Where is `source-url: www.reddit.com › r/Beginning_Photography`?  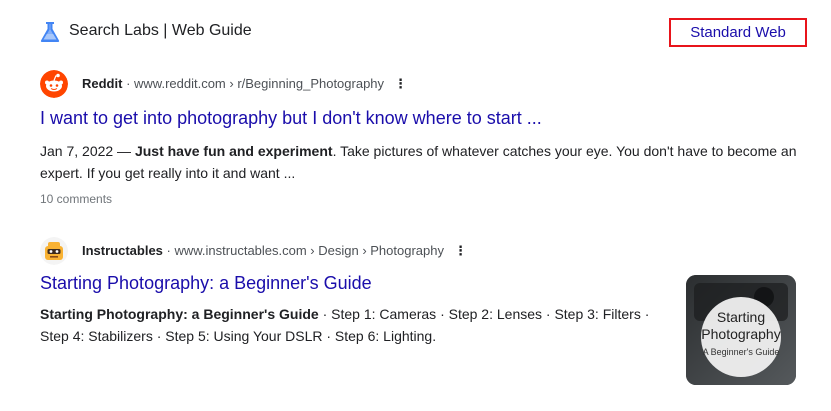
source-url: www.reddit.com › r/Beginning_Photography is located at coordinates (259, 83).